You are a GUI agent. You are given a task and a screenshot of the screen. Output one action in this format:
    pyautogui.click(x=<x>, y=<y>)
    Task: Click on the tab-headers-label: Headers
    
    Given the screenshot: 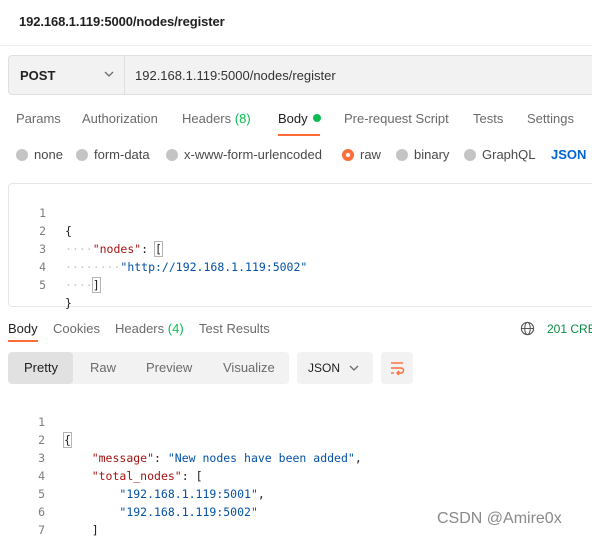 What is the action you would take?
    pyautogui.click(x=207, y=118)
    